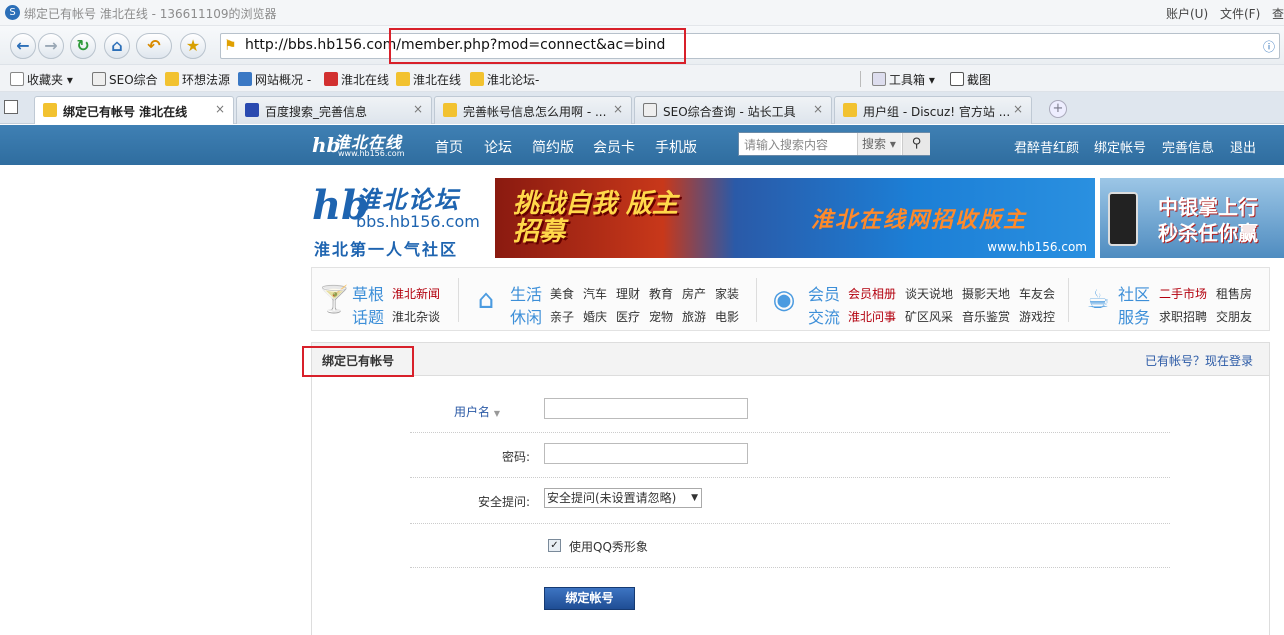 The image size is (1284, 635). I want to click on category-link: 医疗, so click(628, 316).